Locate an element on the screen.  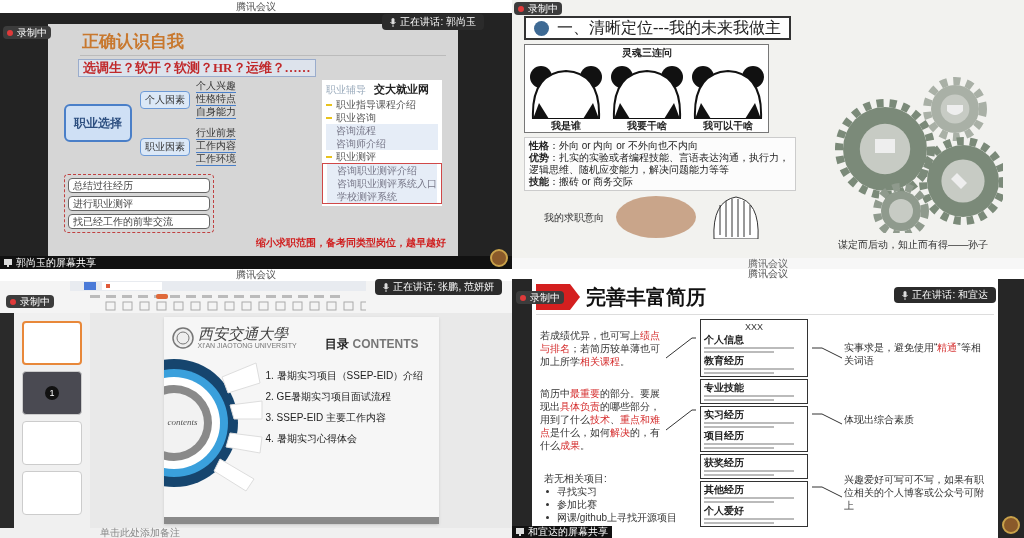
share-label: 和宜达的屏幕共享 is located at coordinates (568, 532).